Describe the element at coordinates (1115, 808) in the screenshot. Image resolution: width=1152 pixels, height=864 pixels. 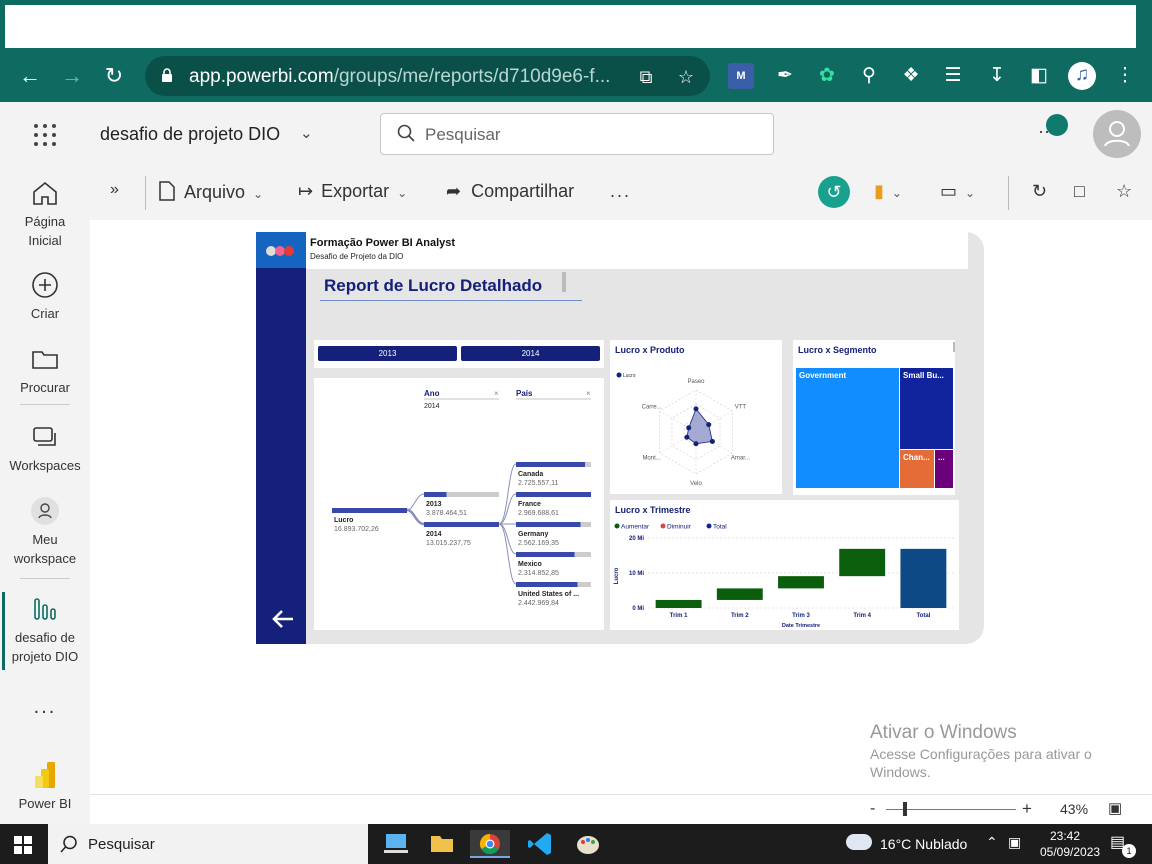
I see `fit-page-icon: ▣` at that location.